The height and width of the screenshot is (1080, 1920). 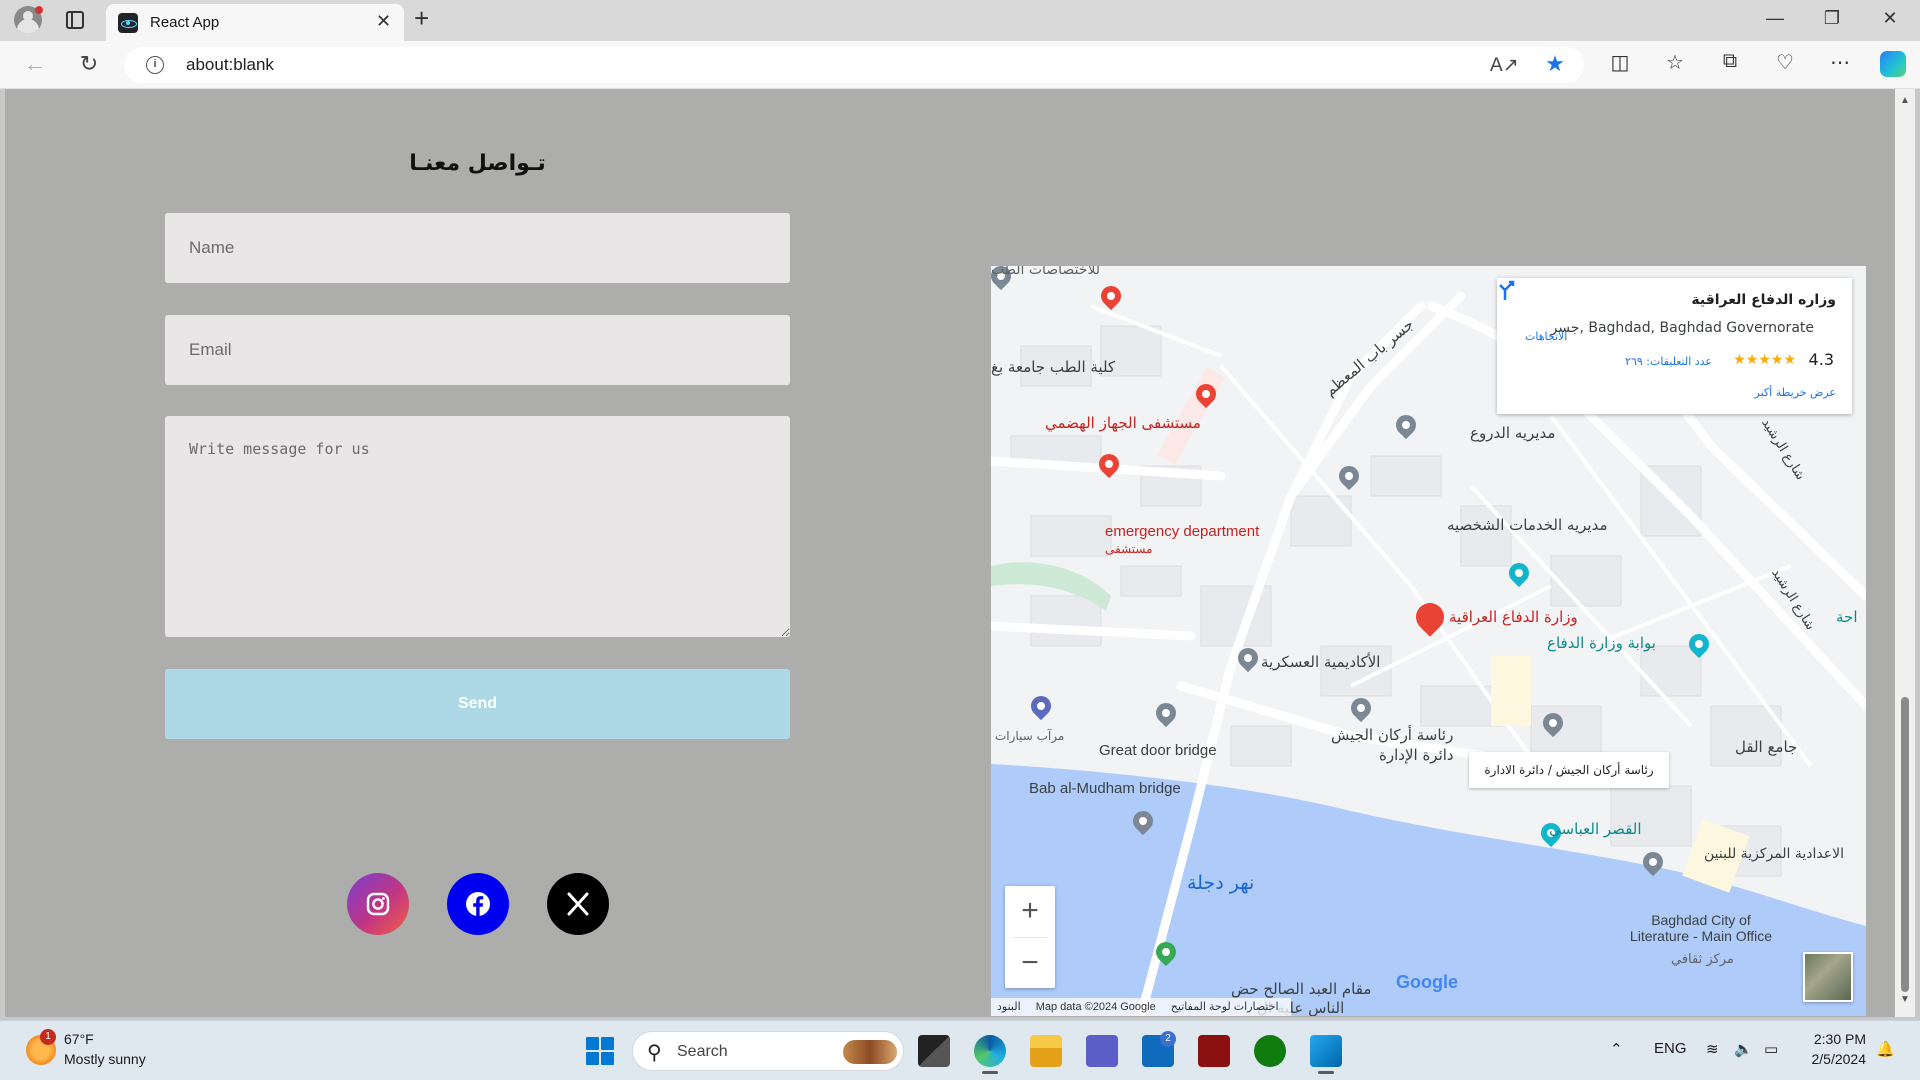 What do you see at coordinates (1427, 982) in the screenshot?
I see `google-logo: Google` at bounding box center [1427, 982].